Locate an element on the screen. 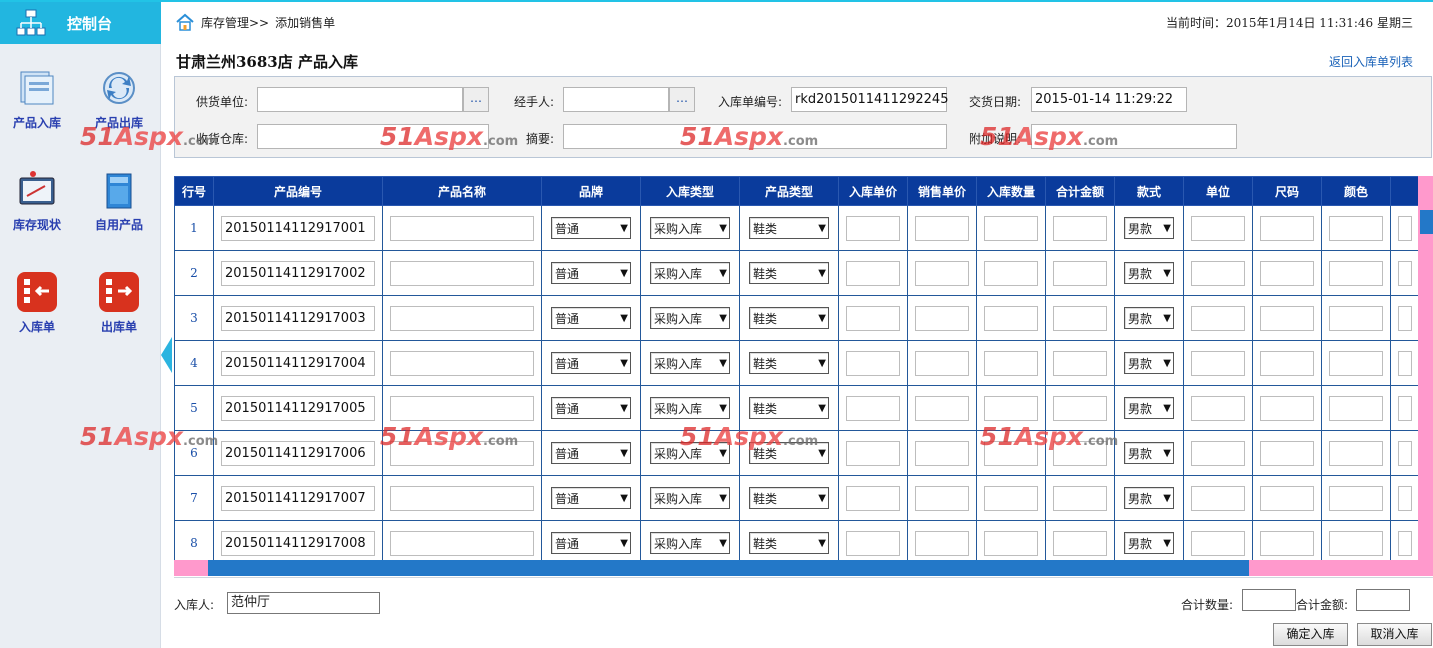  sidebar-collapse-handle is located at coordinates (166, 355).